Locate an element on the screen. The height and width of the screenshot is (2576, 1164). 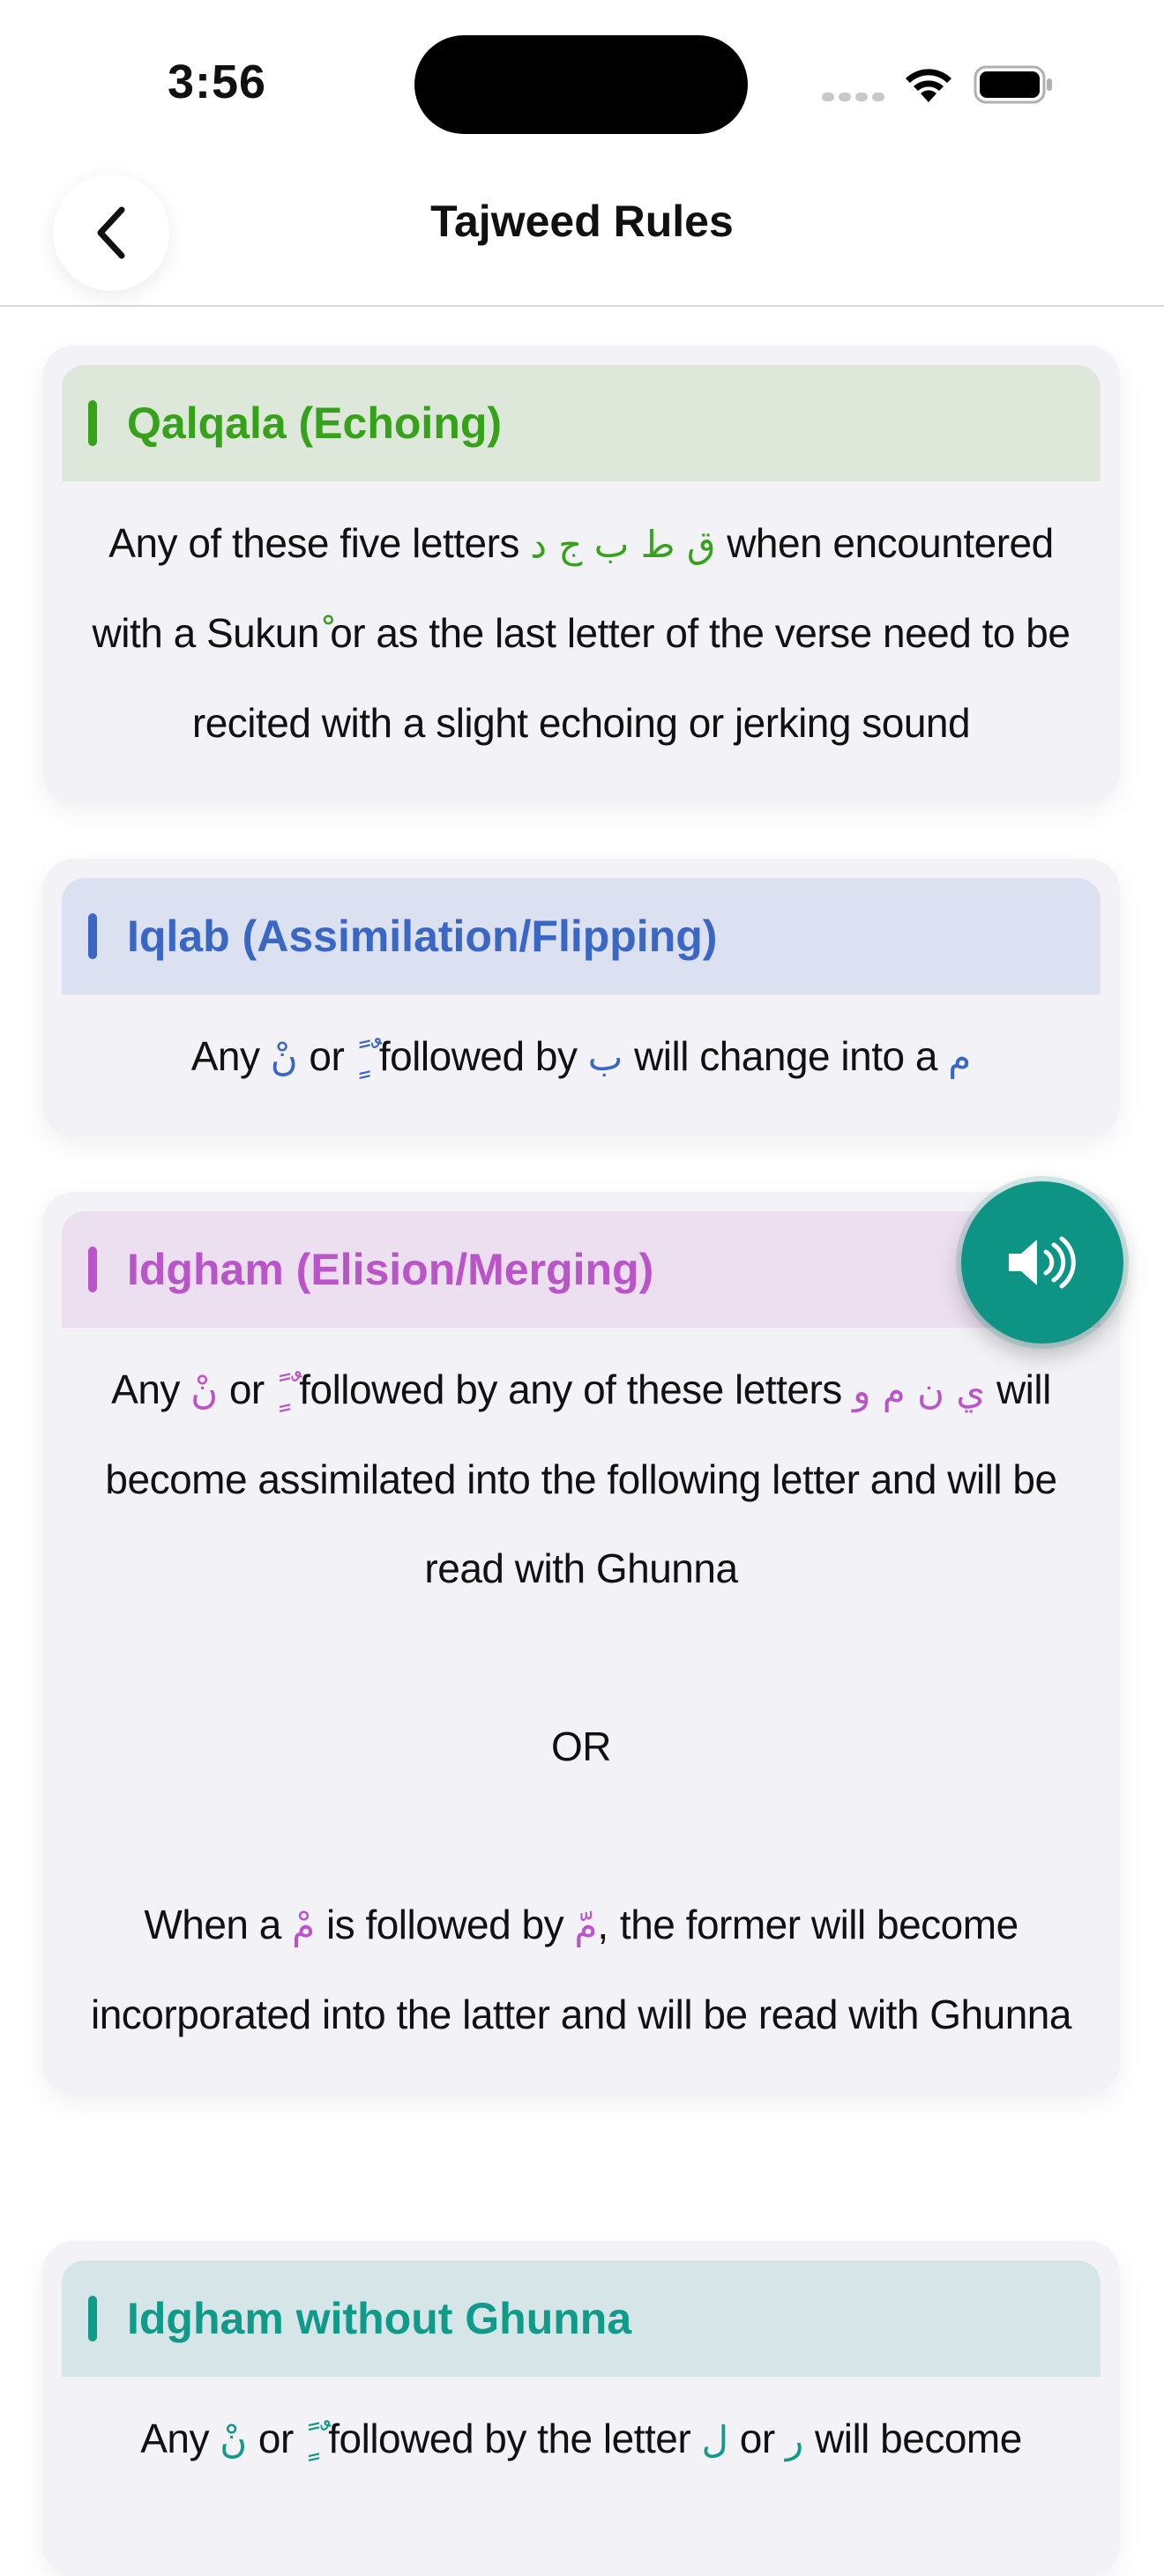
arabic-letter: مْ is located at coordinates (304, 1926).